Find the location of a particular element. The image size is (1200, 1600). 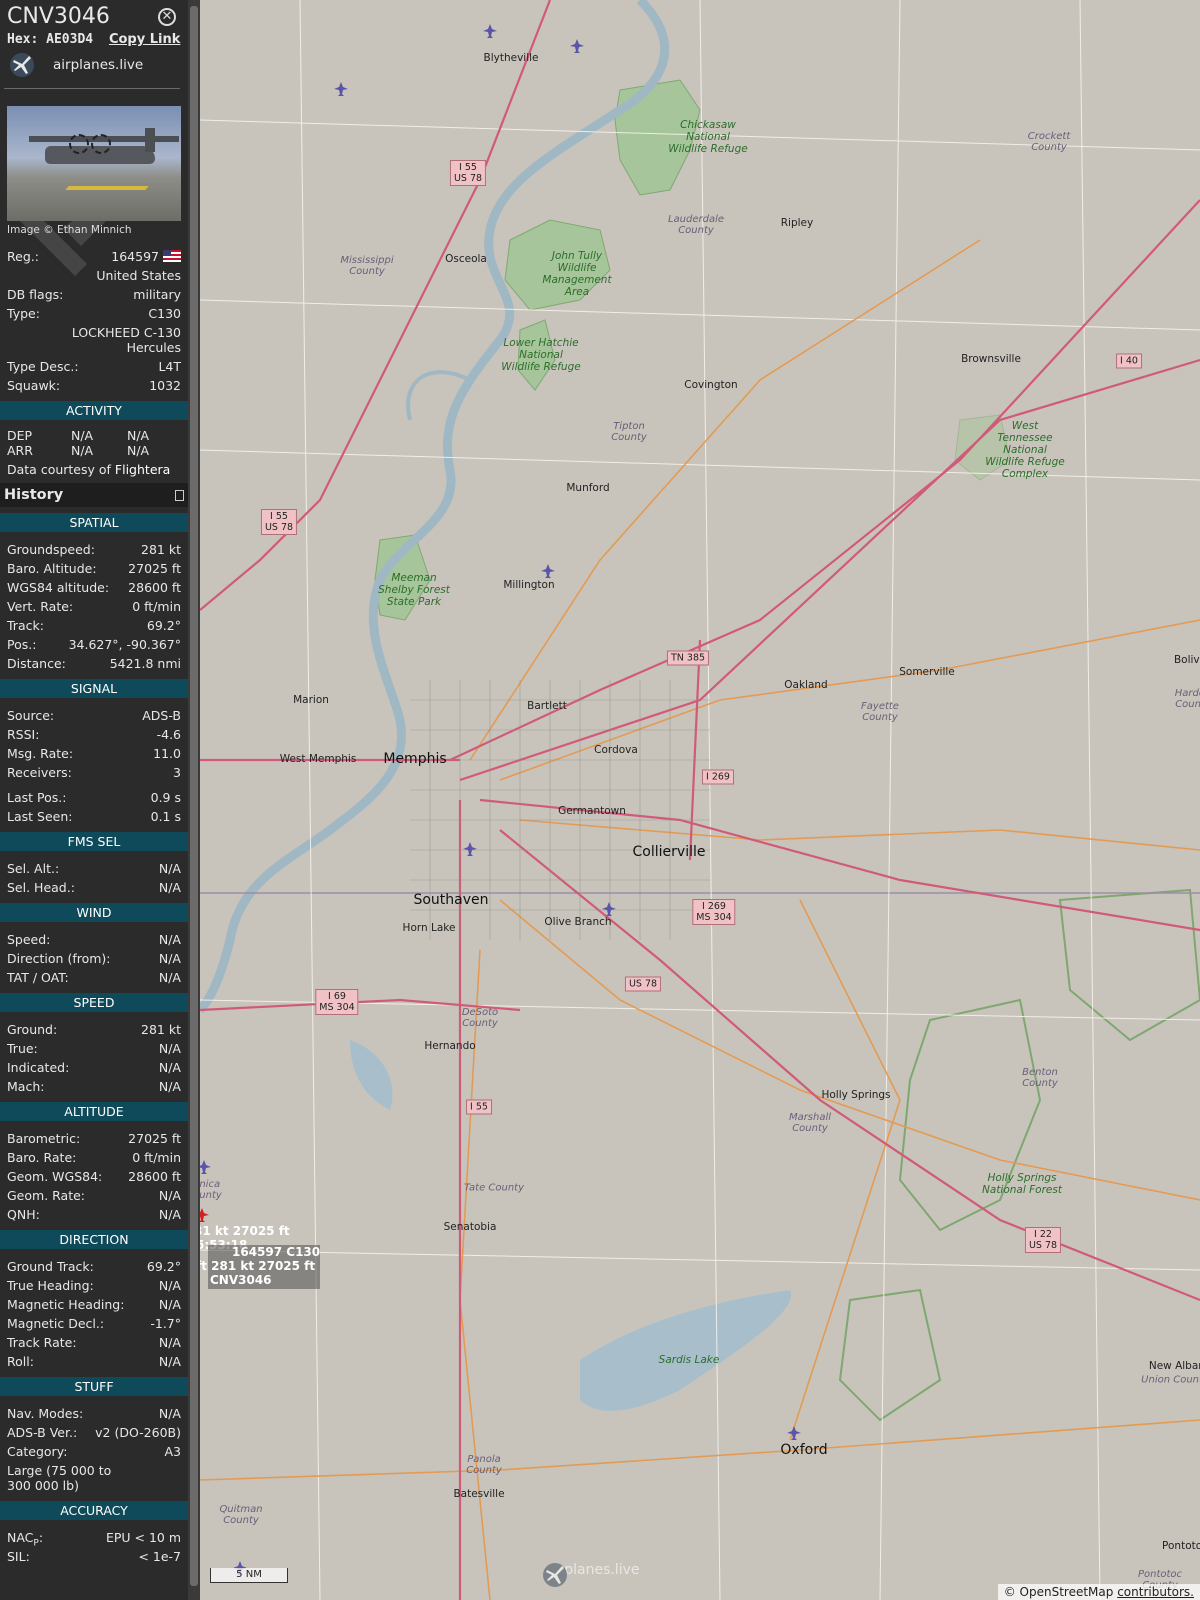

aircraft-photo is located at coordinates (94, 163).